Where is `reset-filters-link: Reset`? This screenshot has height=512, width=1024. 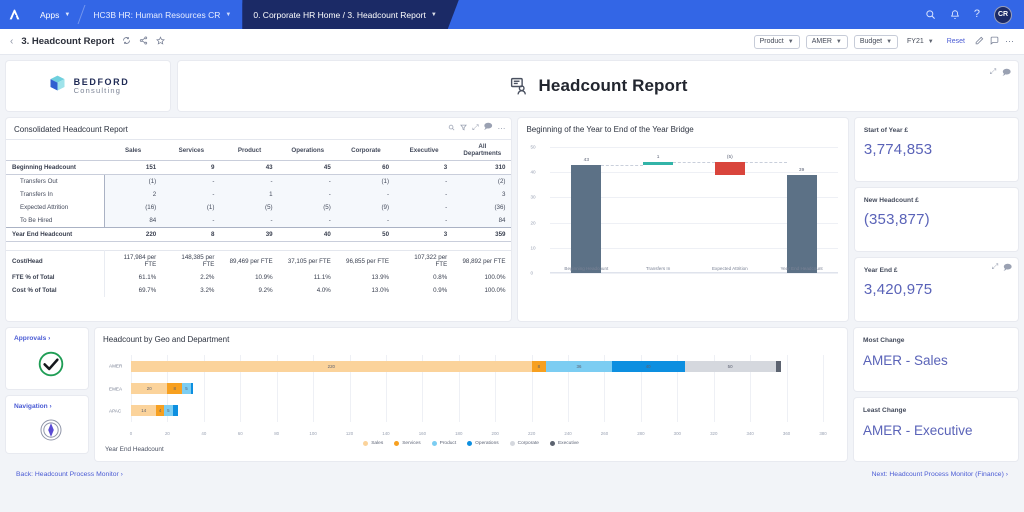 reset-filters-link: Reset is located at coordinates (956, 41).